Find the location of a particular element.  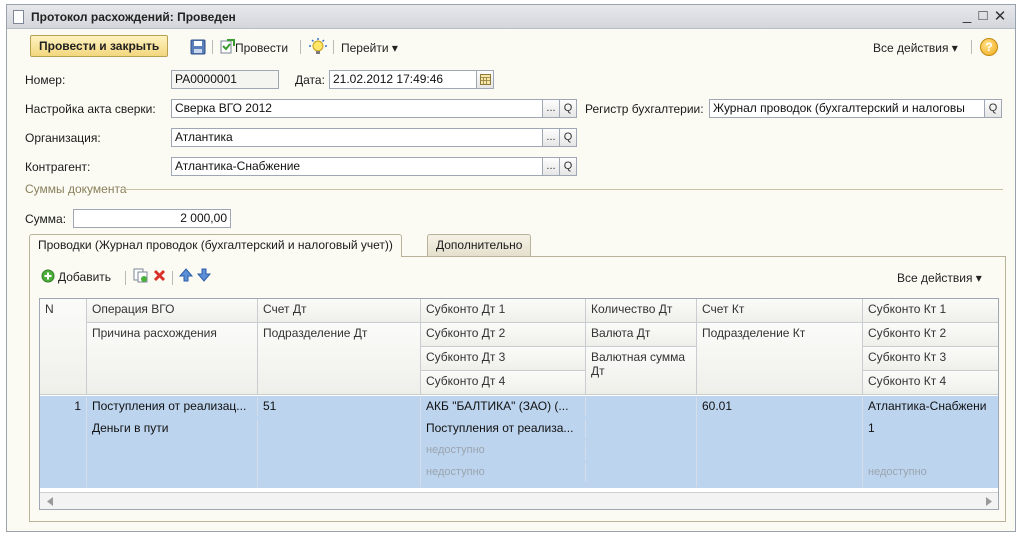

header-quantity-dt: Количество Дт is located at coordinates (641, 311).